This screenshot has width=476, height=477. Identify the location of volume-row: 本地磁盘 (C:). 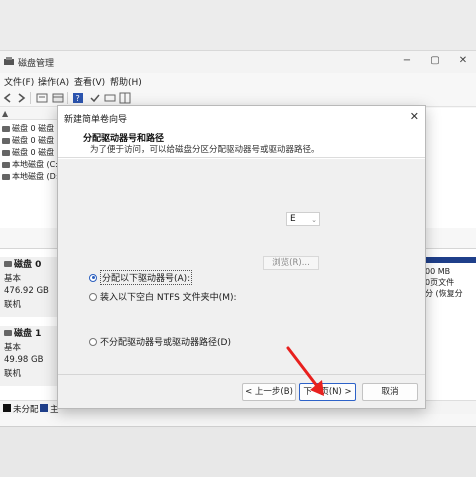
(31, 164).